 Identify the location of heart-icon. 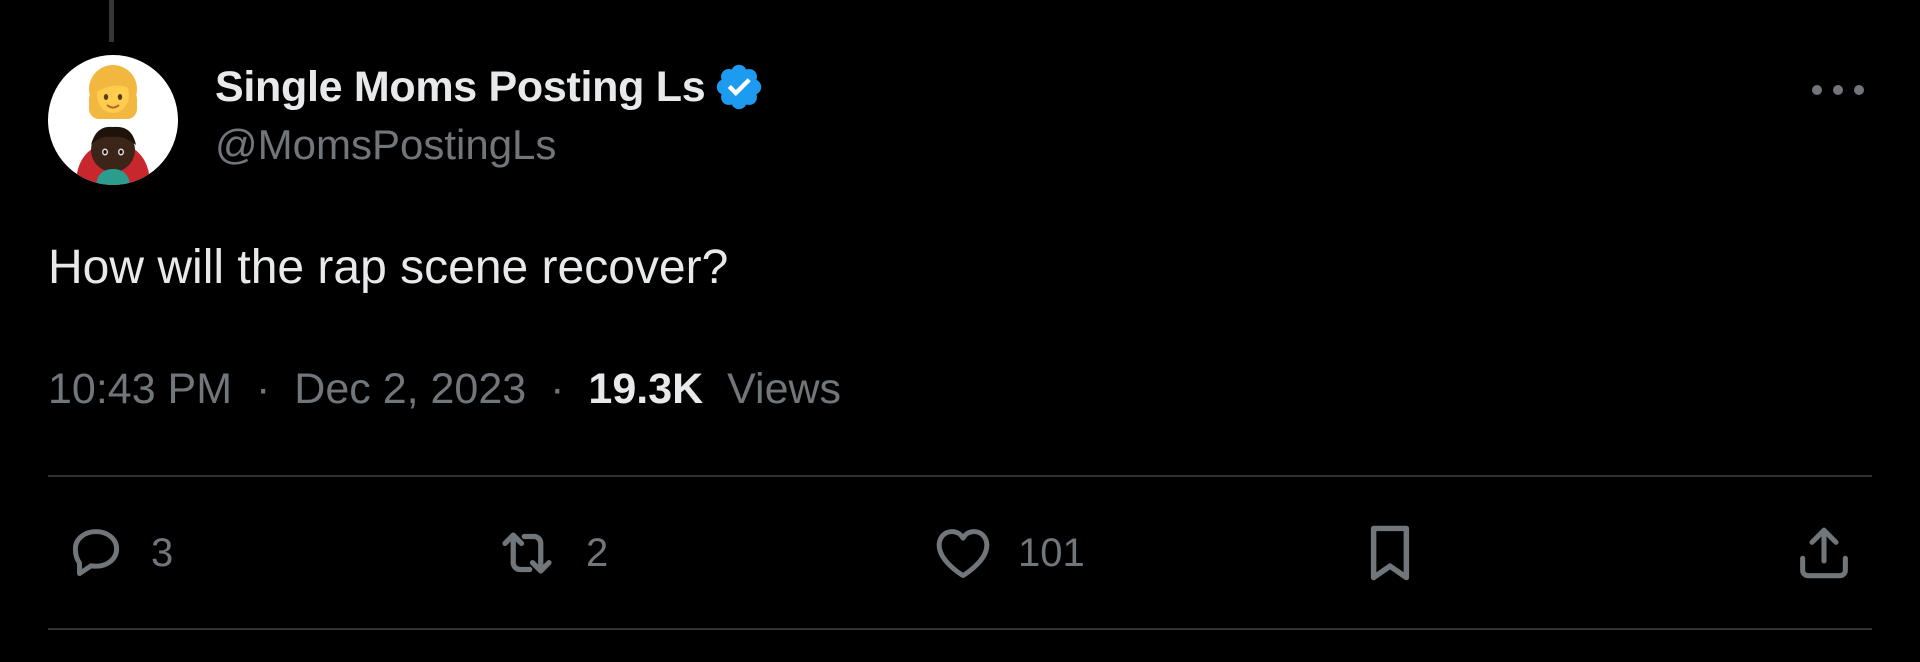
(963, 554).